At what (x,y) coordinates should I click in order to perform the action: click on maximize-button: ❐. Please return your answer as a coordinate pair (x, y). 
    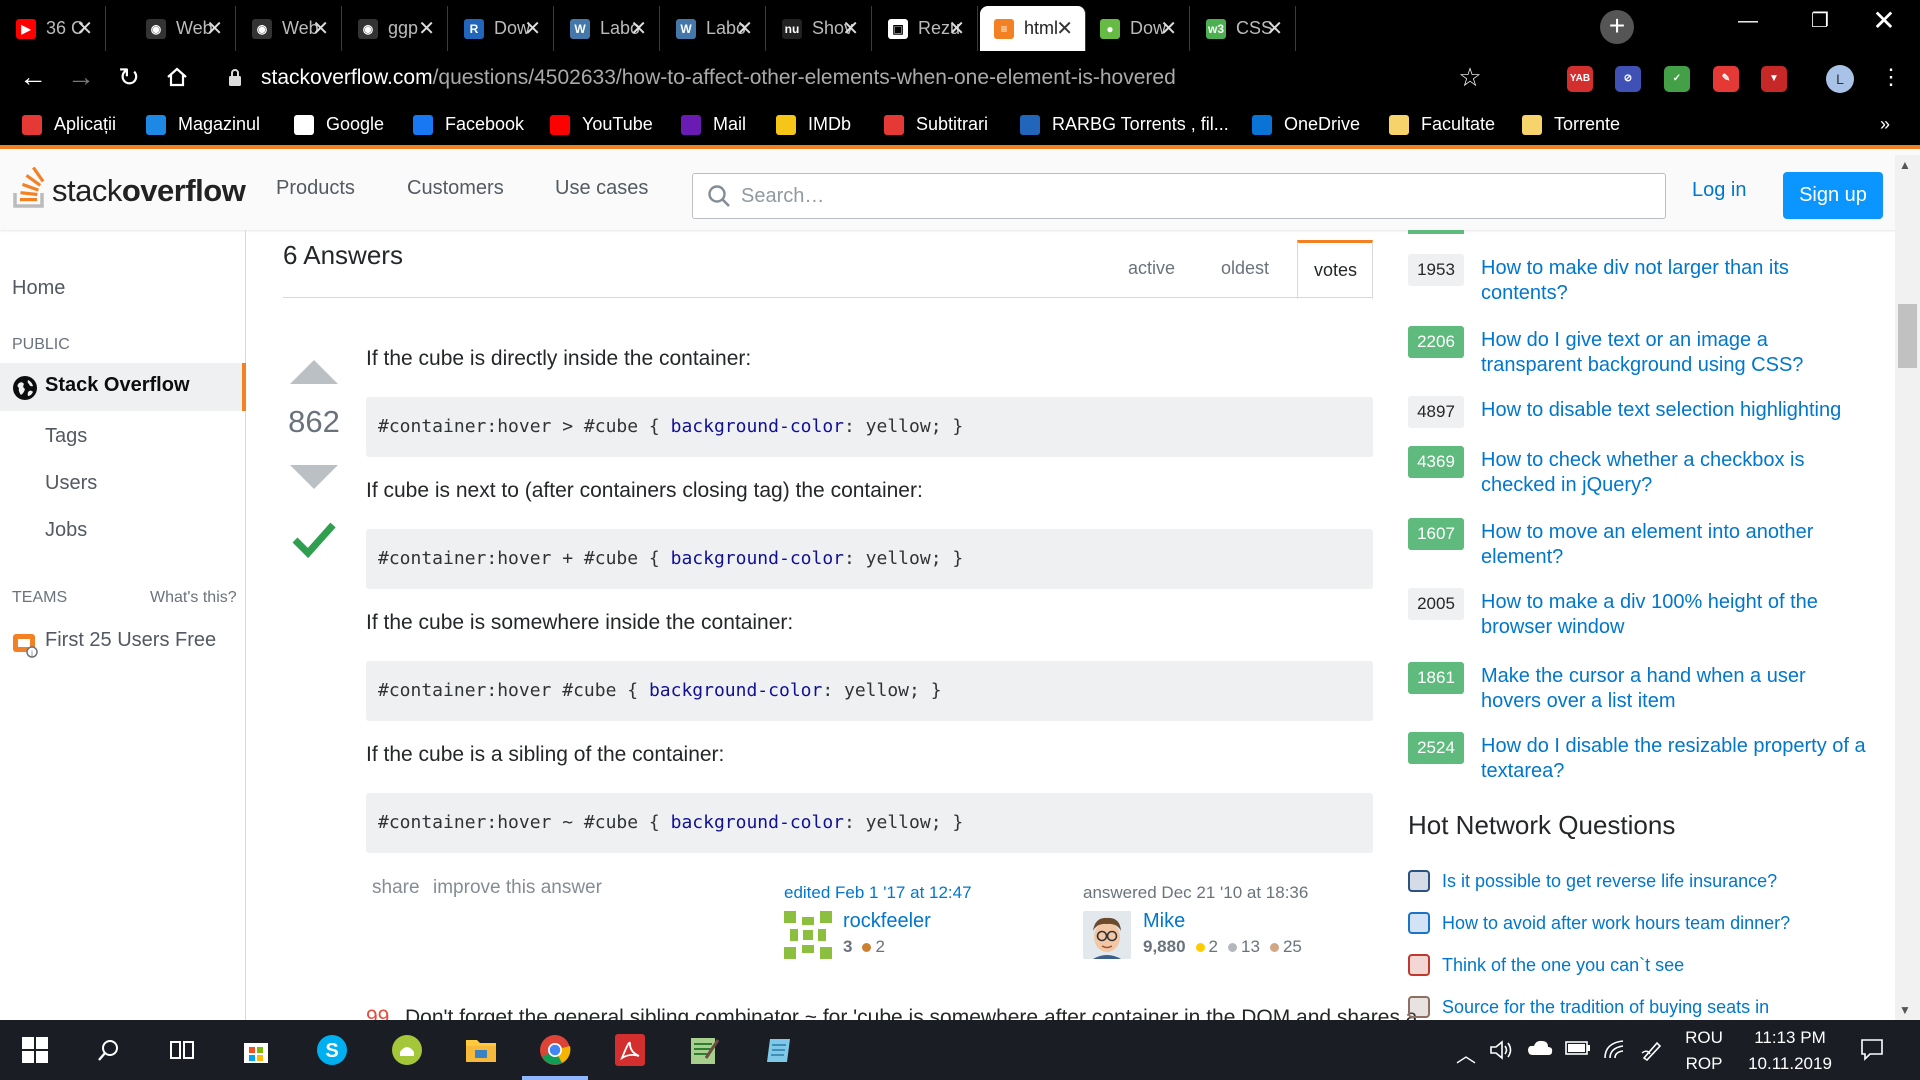
    Looking at the image, I should click on (1820, 21).